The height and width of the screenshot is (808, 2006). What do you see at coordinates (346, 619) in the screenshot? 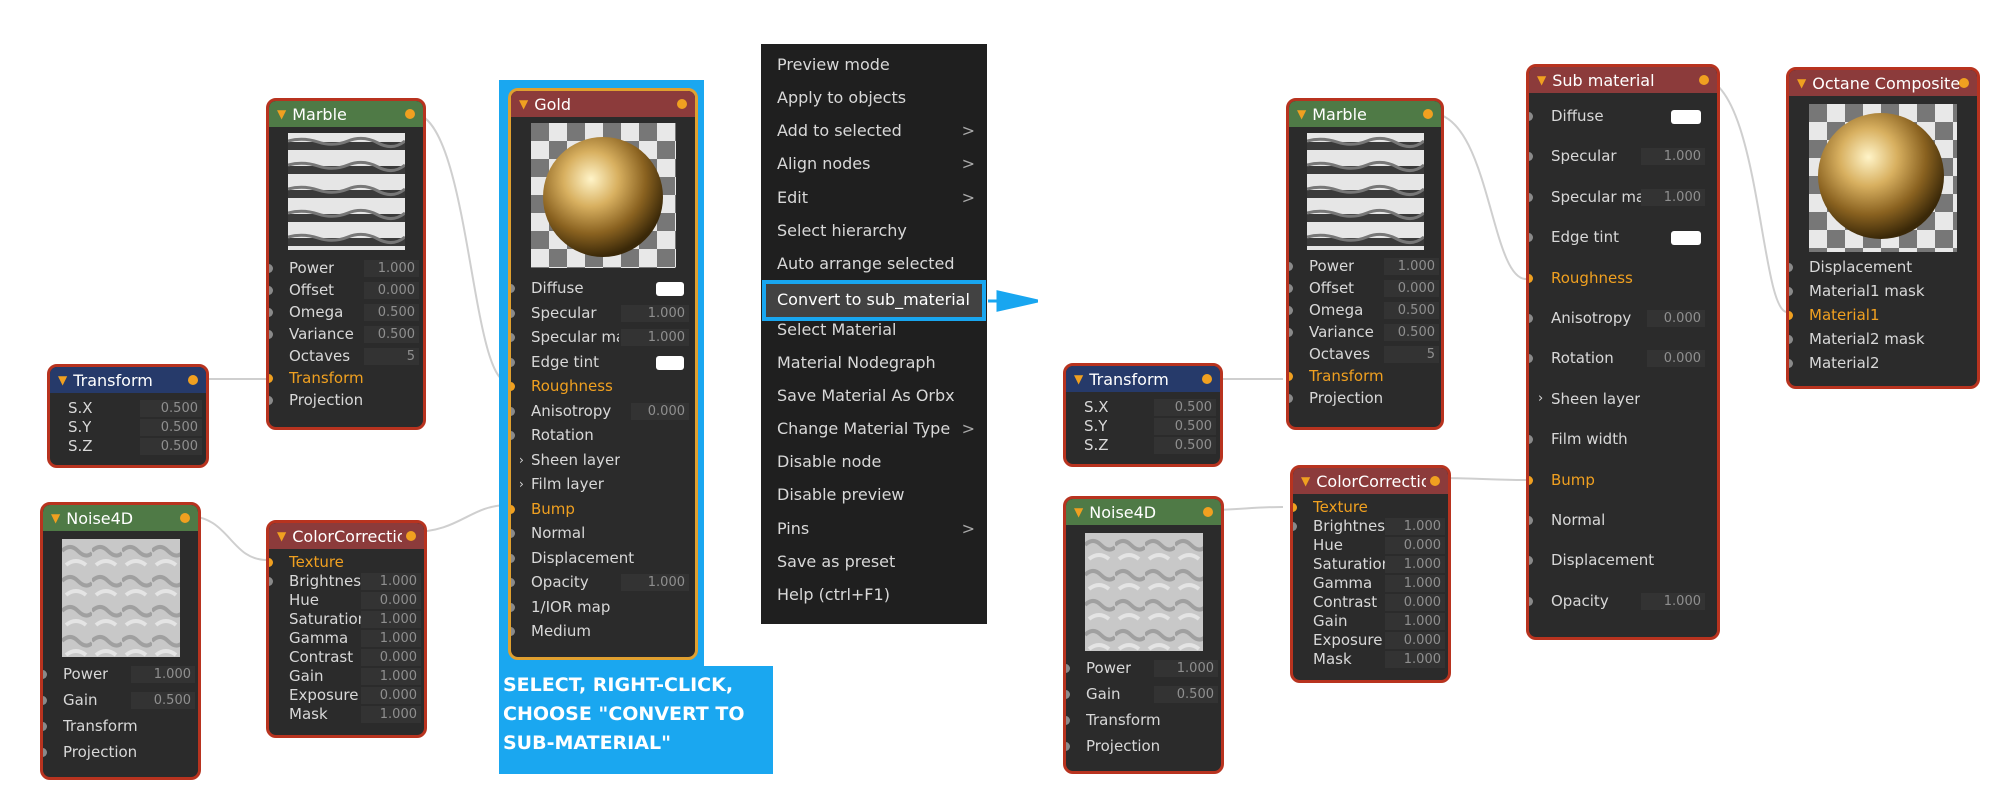
I see `param-saturation: Saturation 1.000` at bounding box center [346, 619].